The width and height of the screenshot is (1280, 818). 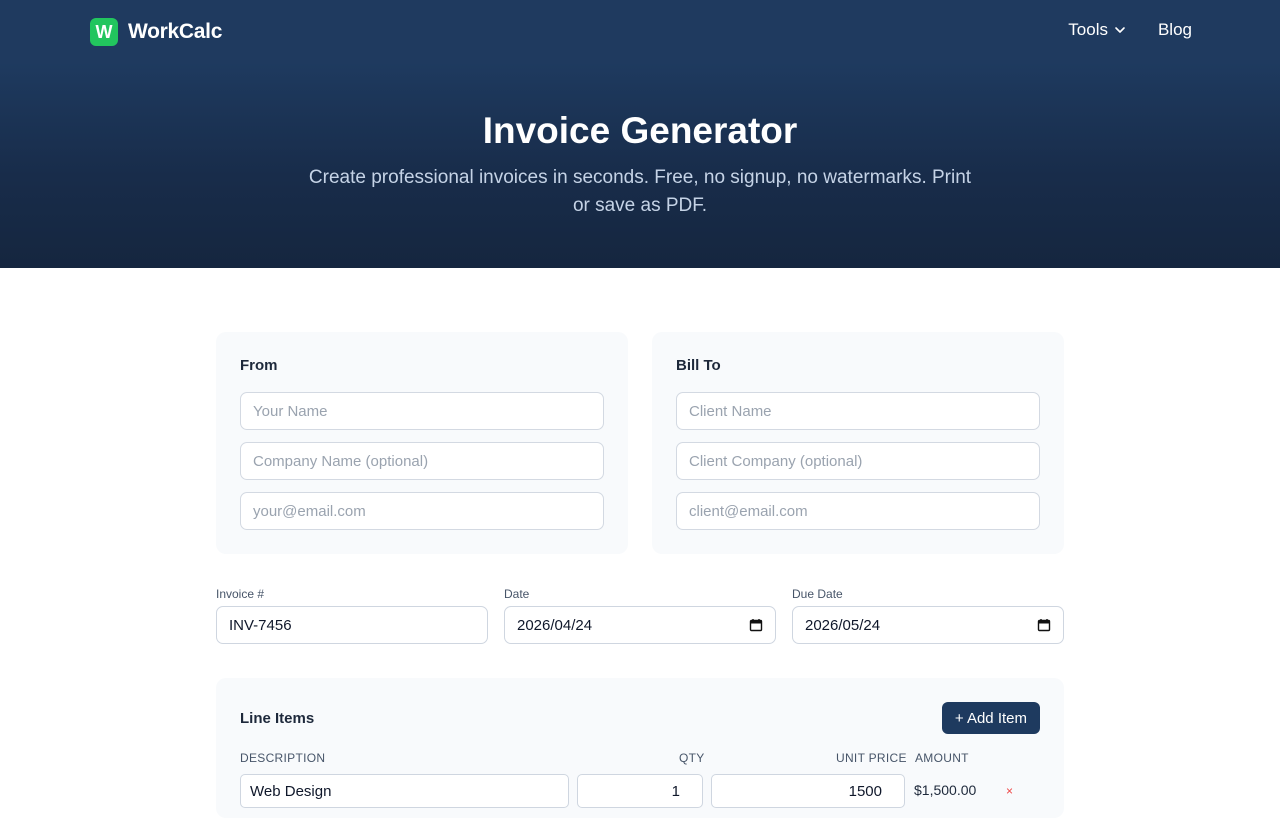 I want to click on add-item-button: + Add Item, so click(x=990, y=718).